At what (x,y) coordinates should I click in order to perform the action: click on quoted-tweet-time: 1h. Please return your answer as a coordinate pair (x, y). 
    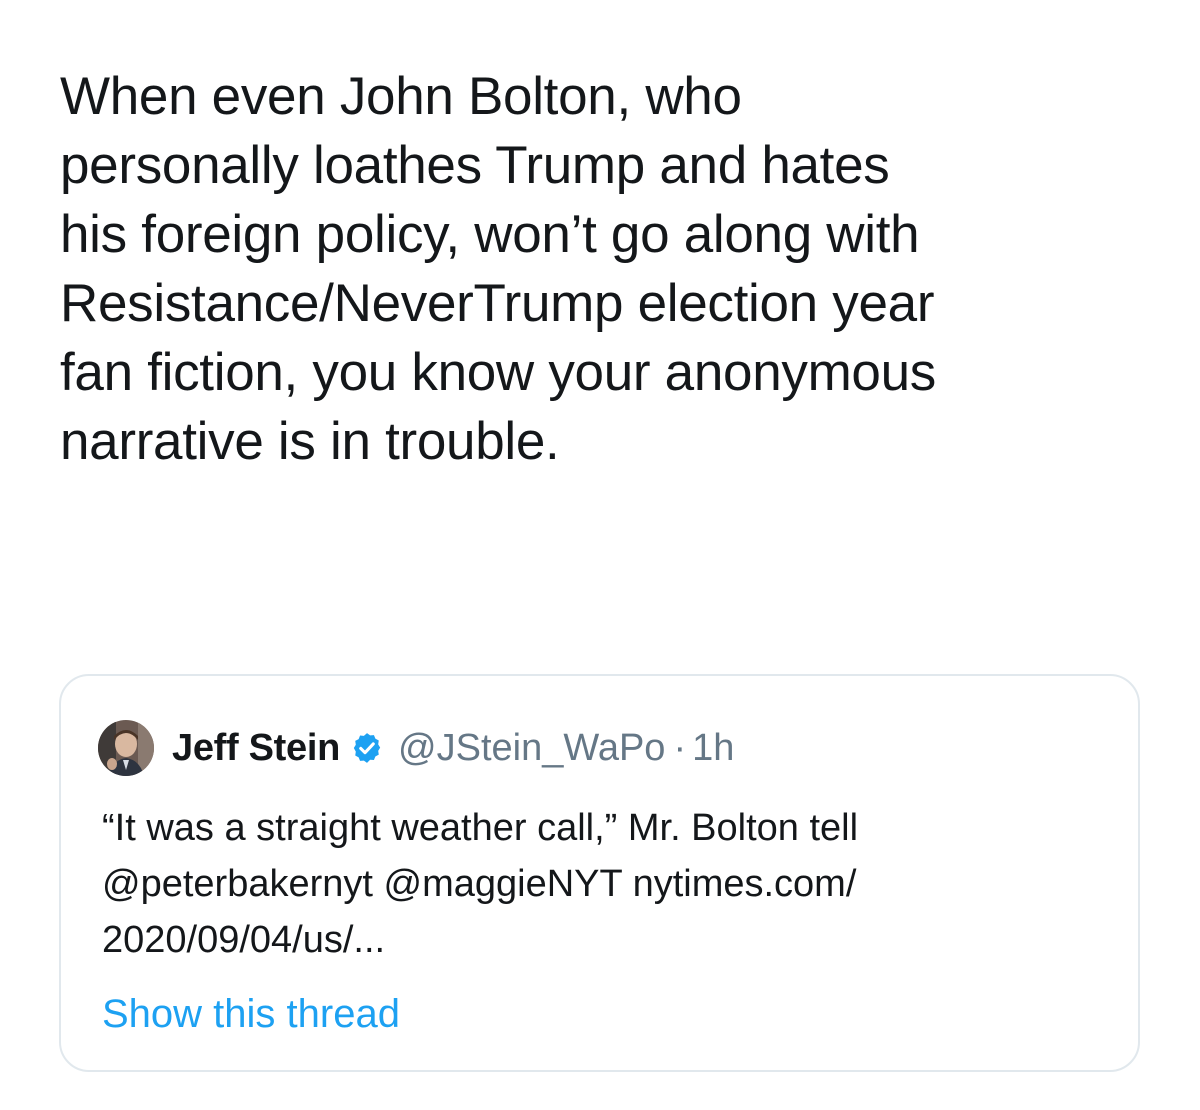
    Looking at the image, I should click on (713, 748).